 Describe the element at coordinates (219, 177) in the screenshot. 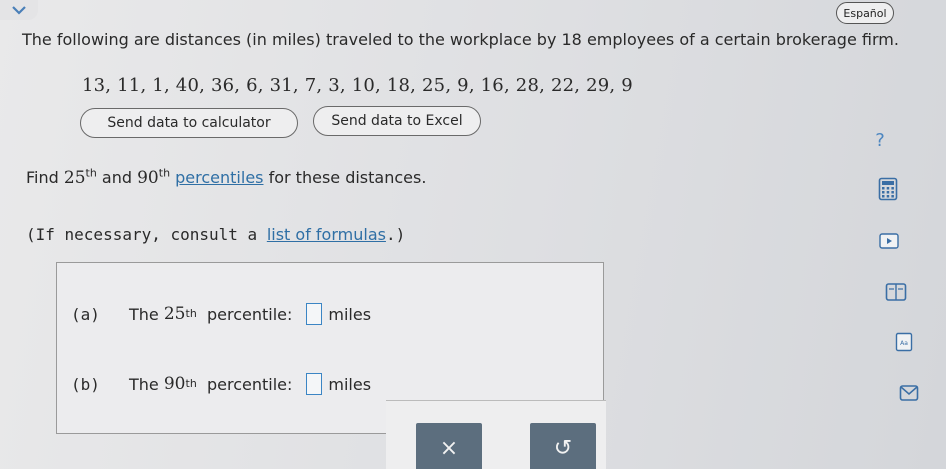

I see `percentiles-link: percentiles` at that location.